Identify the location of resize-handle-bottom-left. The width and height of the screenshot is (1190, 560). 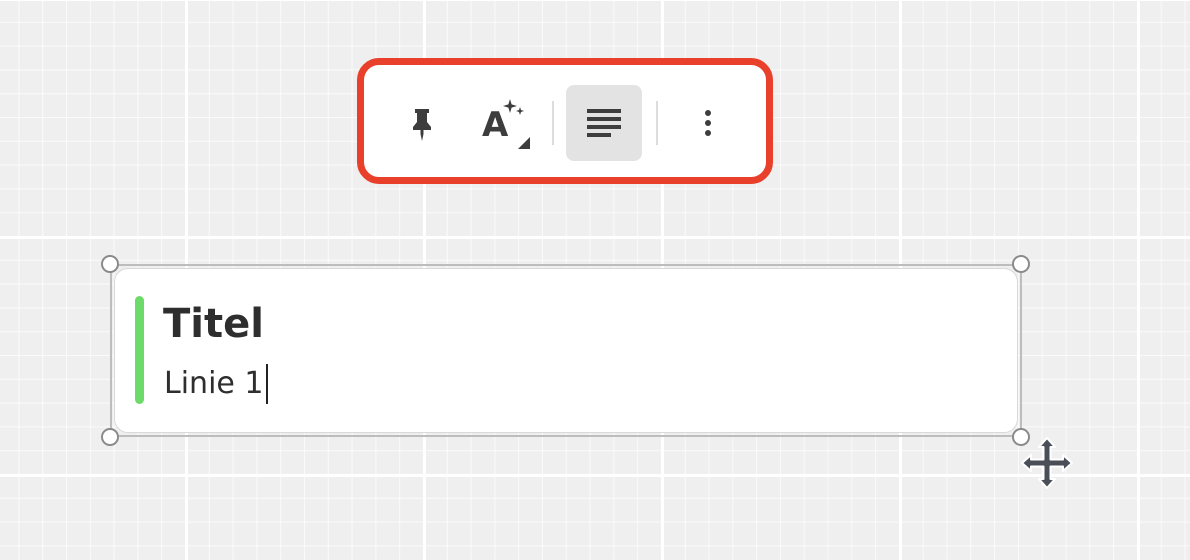
(110, 437).